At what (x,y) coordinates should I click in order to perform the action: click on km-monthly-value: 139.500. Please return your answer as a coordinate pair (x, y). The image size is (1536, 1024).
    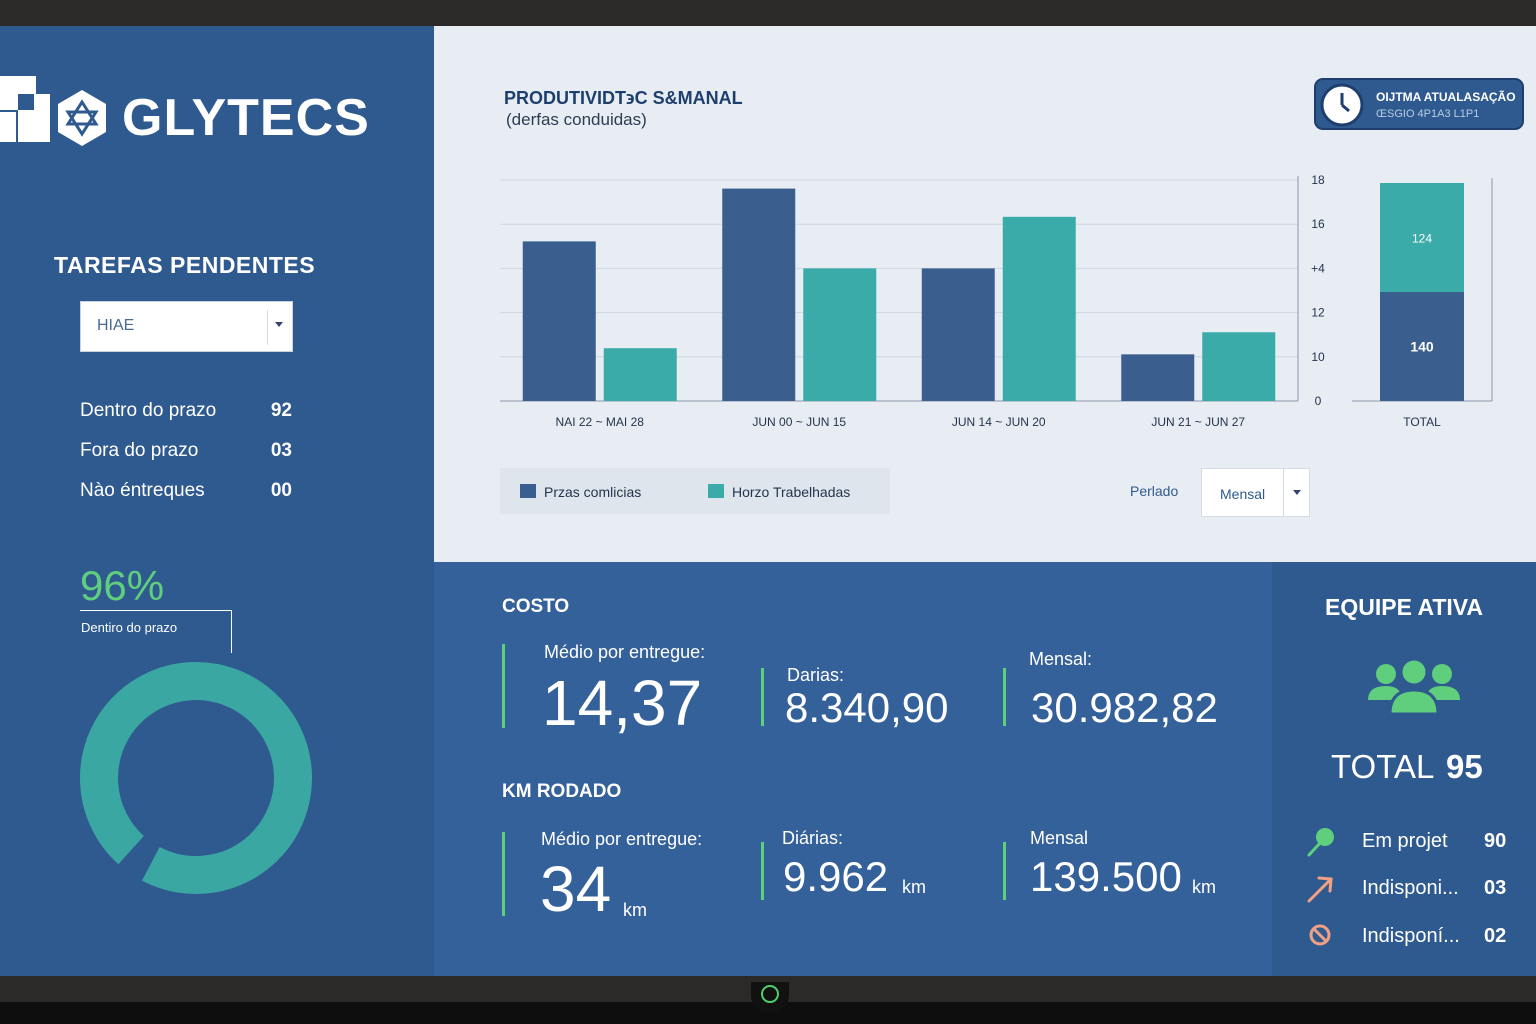
    Looking at the image, I should click on (1106, 876).